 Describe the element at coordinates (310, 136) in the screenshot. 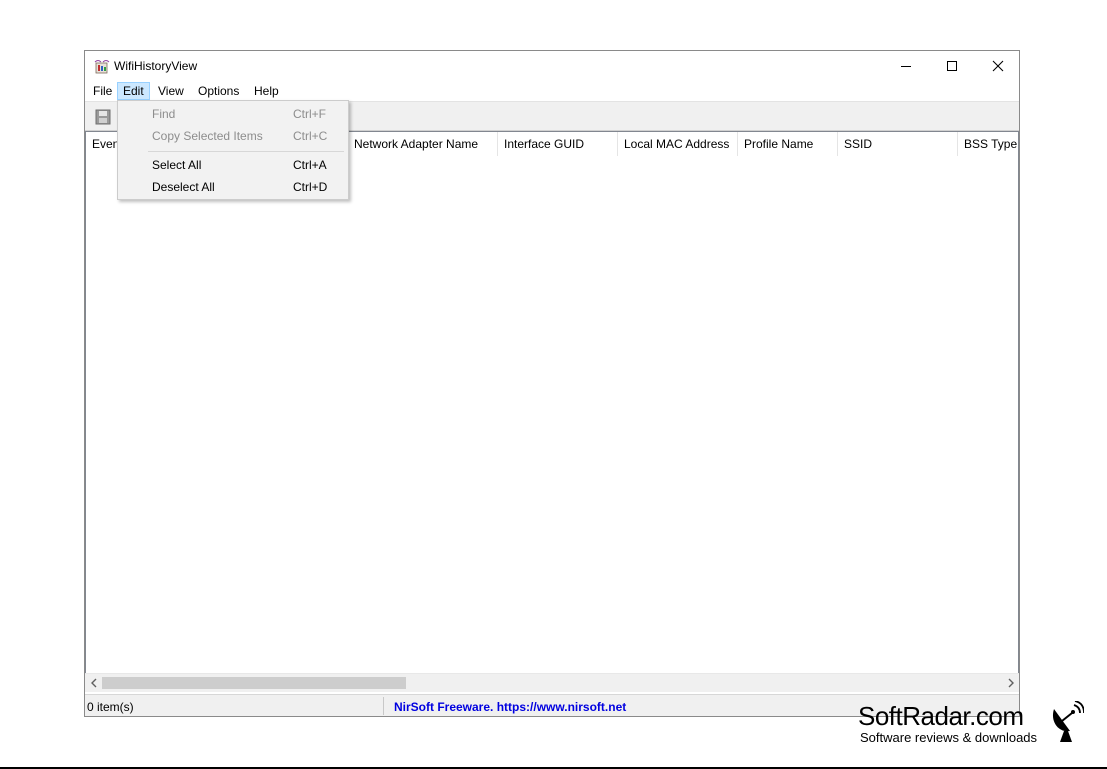

I see `menu-item-shortcut: Ctrl+C` at that location.